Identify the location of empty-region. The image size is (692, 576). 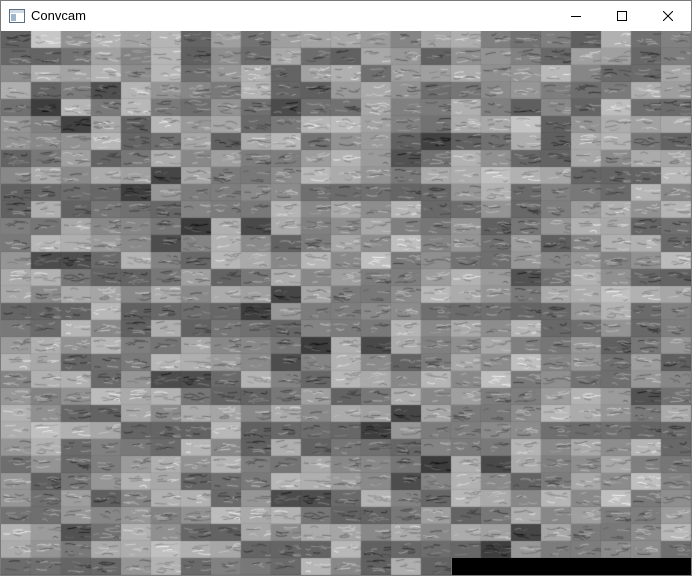
(571, 566).